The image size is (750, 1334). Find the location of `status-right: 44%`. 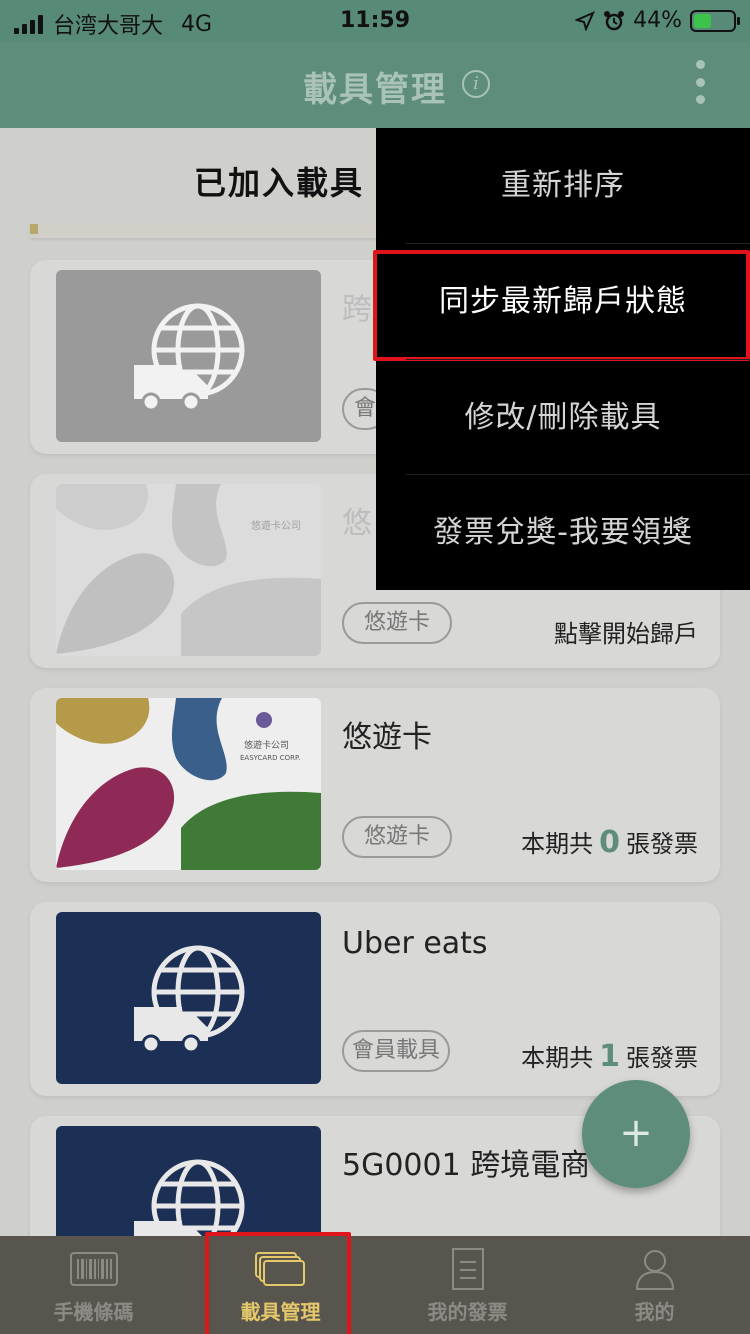

status-right: 44% is located at coordinates (657, 20).